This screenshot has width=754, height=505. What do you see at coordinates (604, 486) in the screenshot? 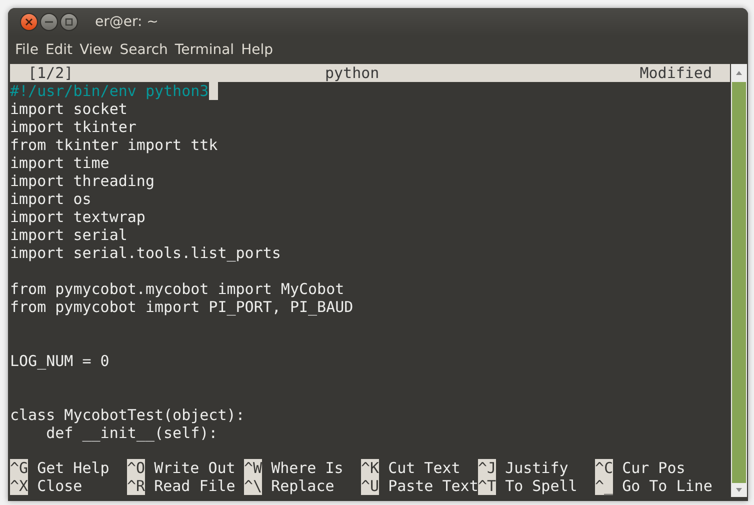
I see `shortcut-key: ^_` at bounding box center [604, 486].